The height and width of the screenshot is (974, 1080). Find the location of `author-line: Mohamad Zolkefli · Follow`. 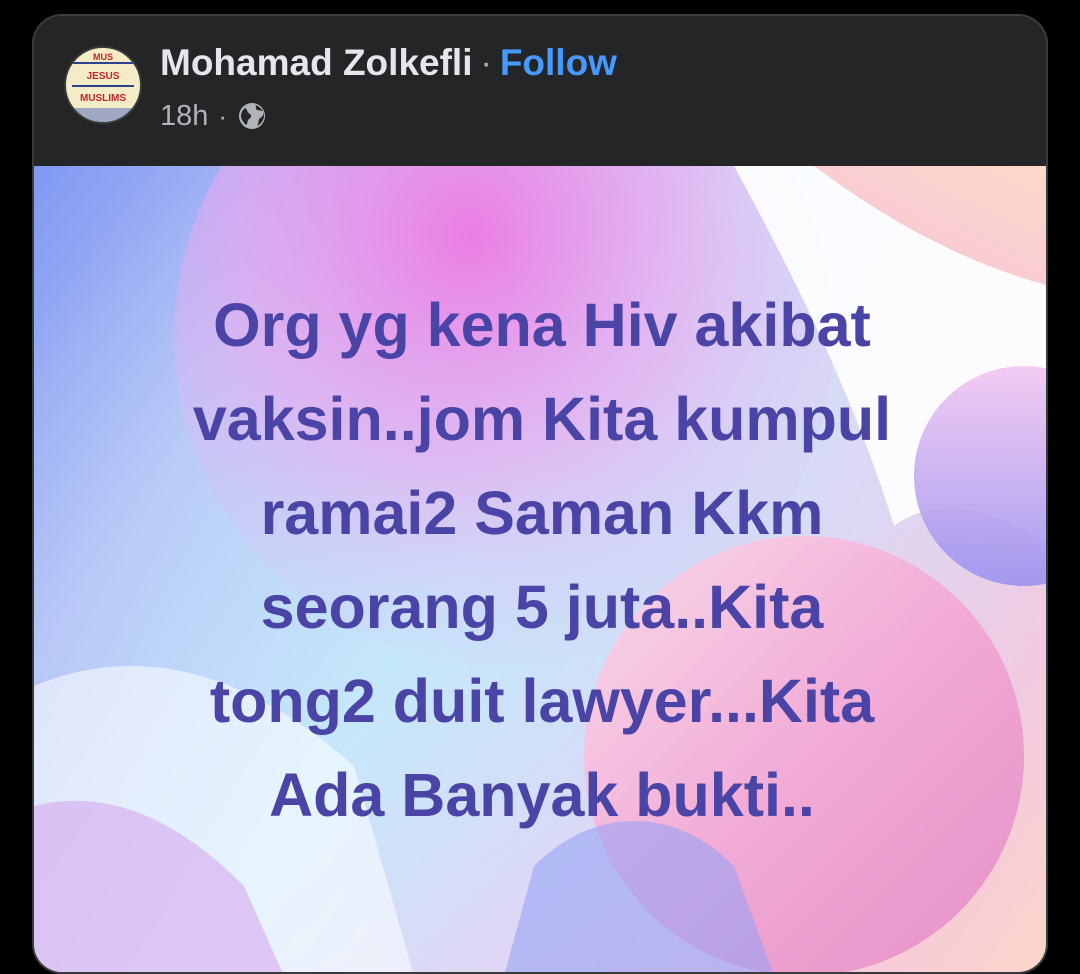

author-line: Mohamad Zolkefli · Follow is located at coordinates (388, 63).